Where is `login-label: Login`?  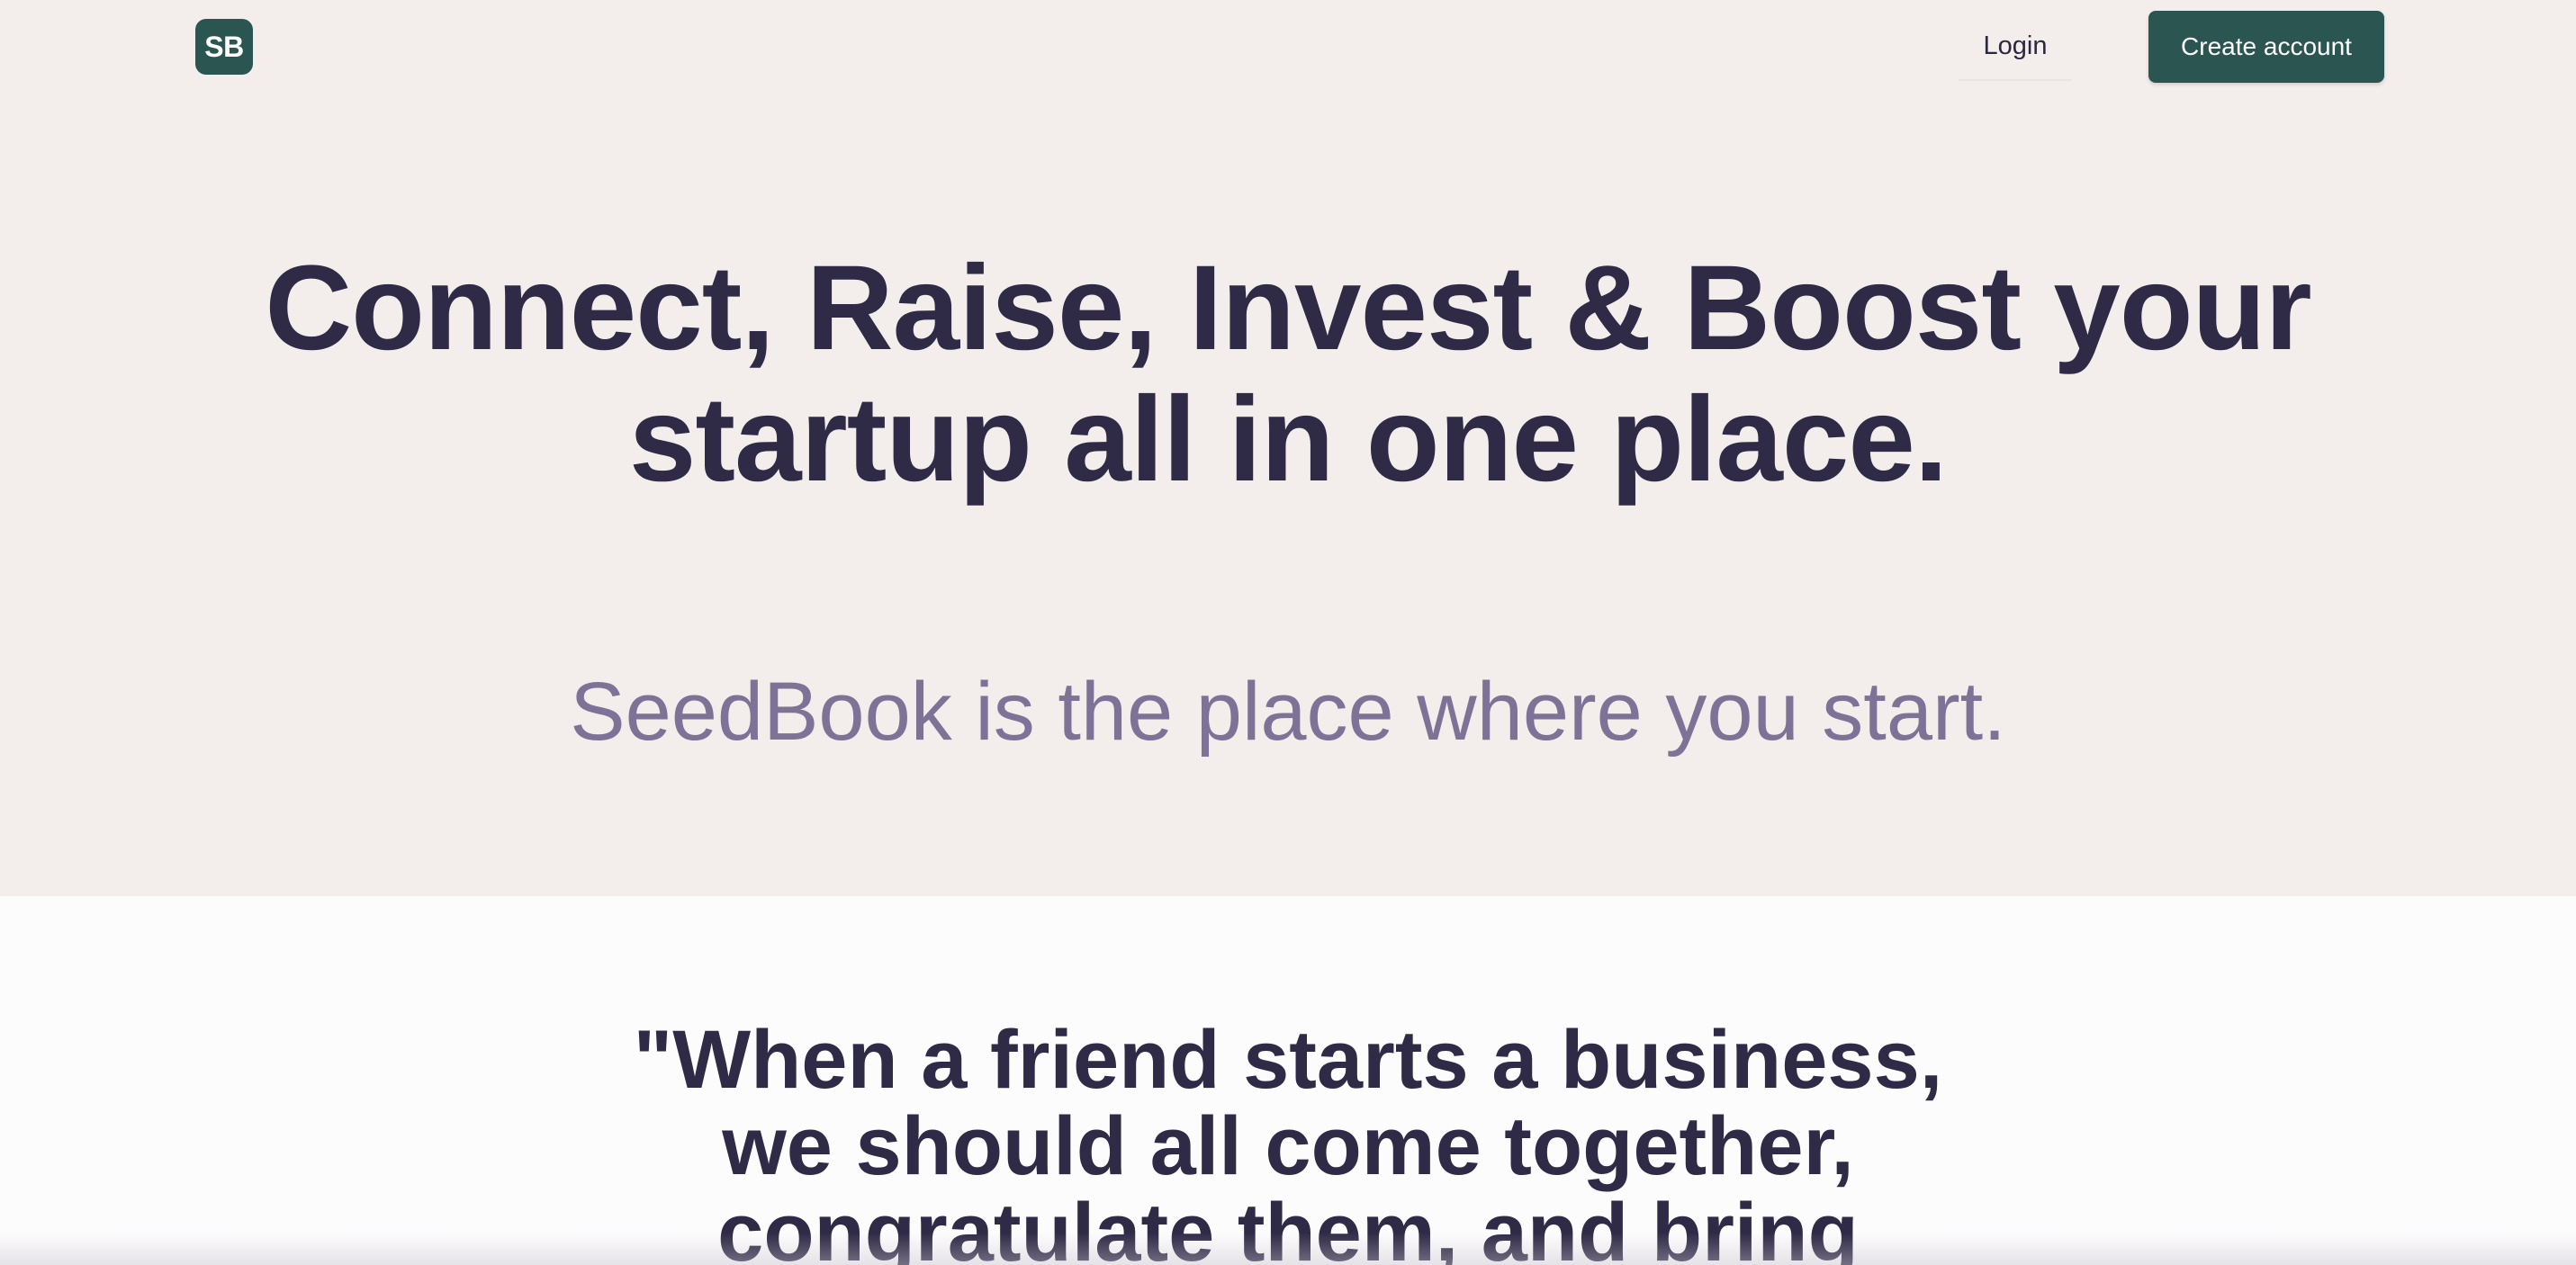
login-label: Login is located at coordinates (2015, 45).